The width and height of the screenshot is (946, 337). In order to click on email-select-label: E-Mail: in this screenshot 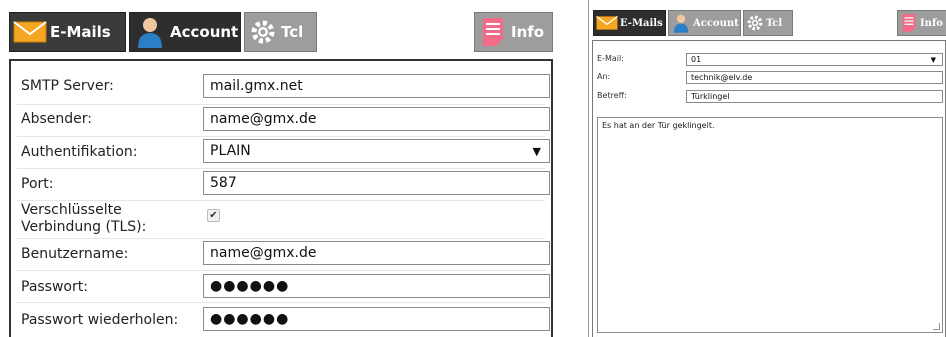, I will do `click(610, 58)`.